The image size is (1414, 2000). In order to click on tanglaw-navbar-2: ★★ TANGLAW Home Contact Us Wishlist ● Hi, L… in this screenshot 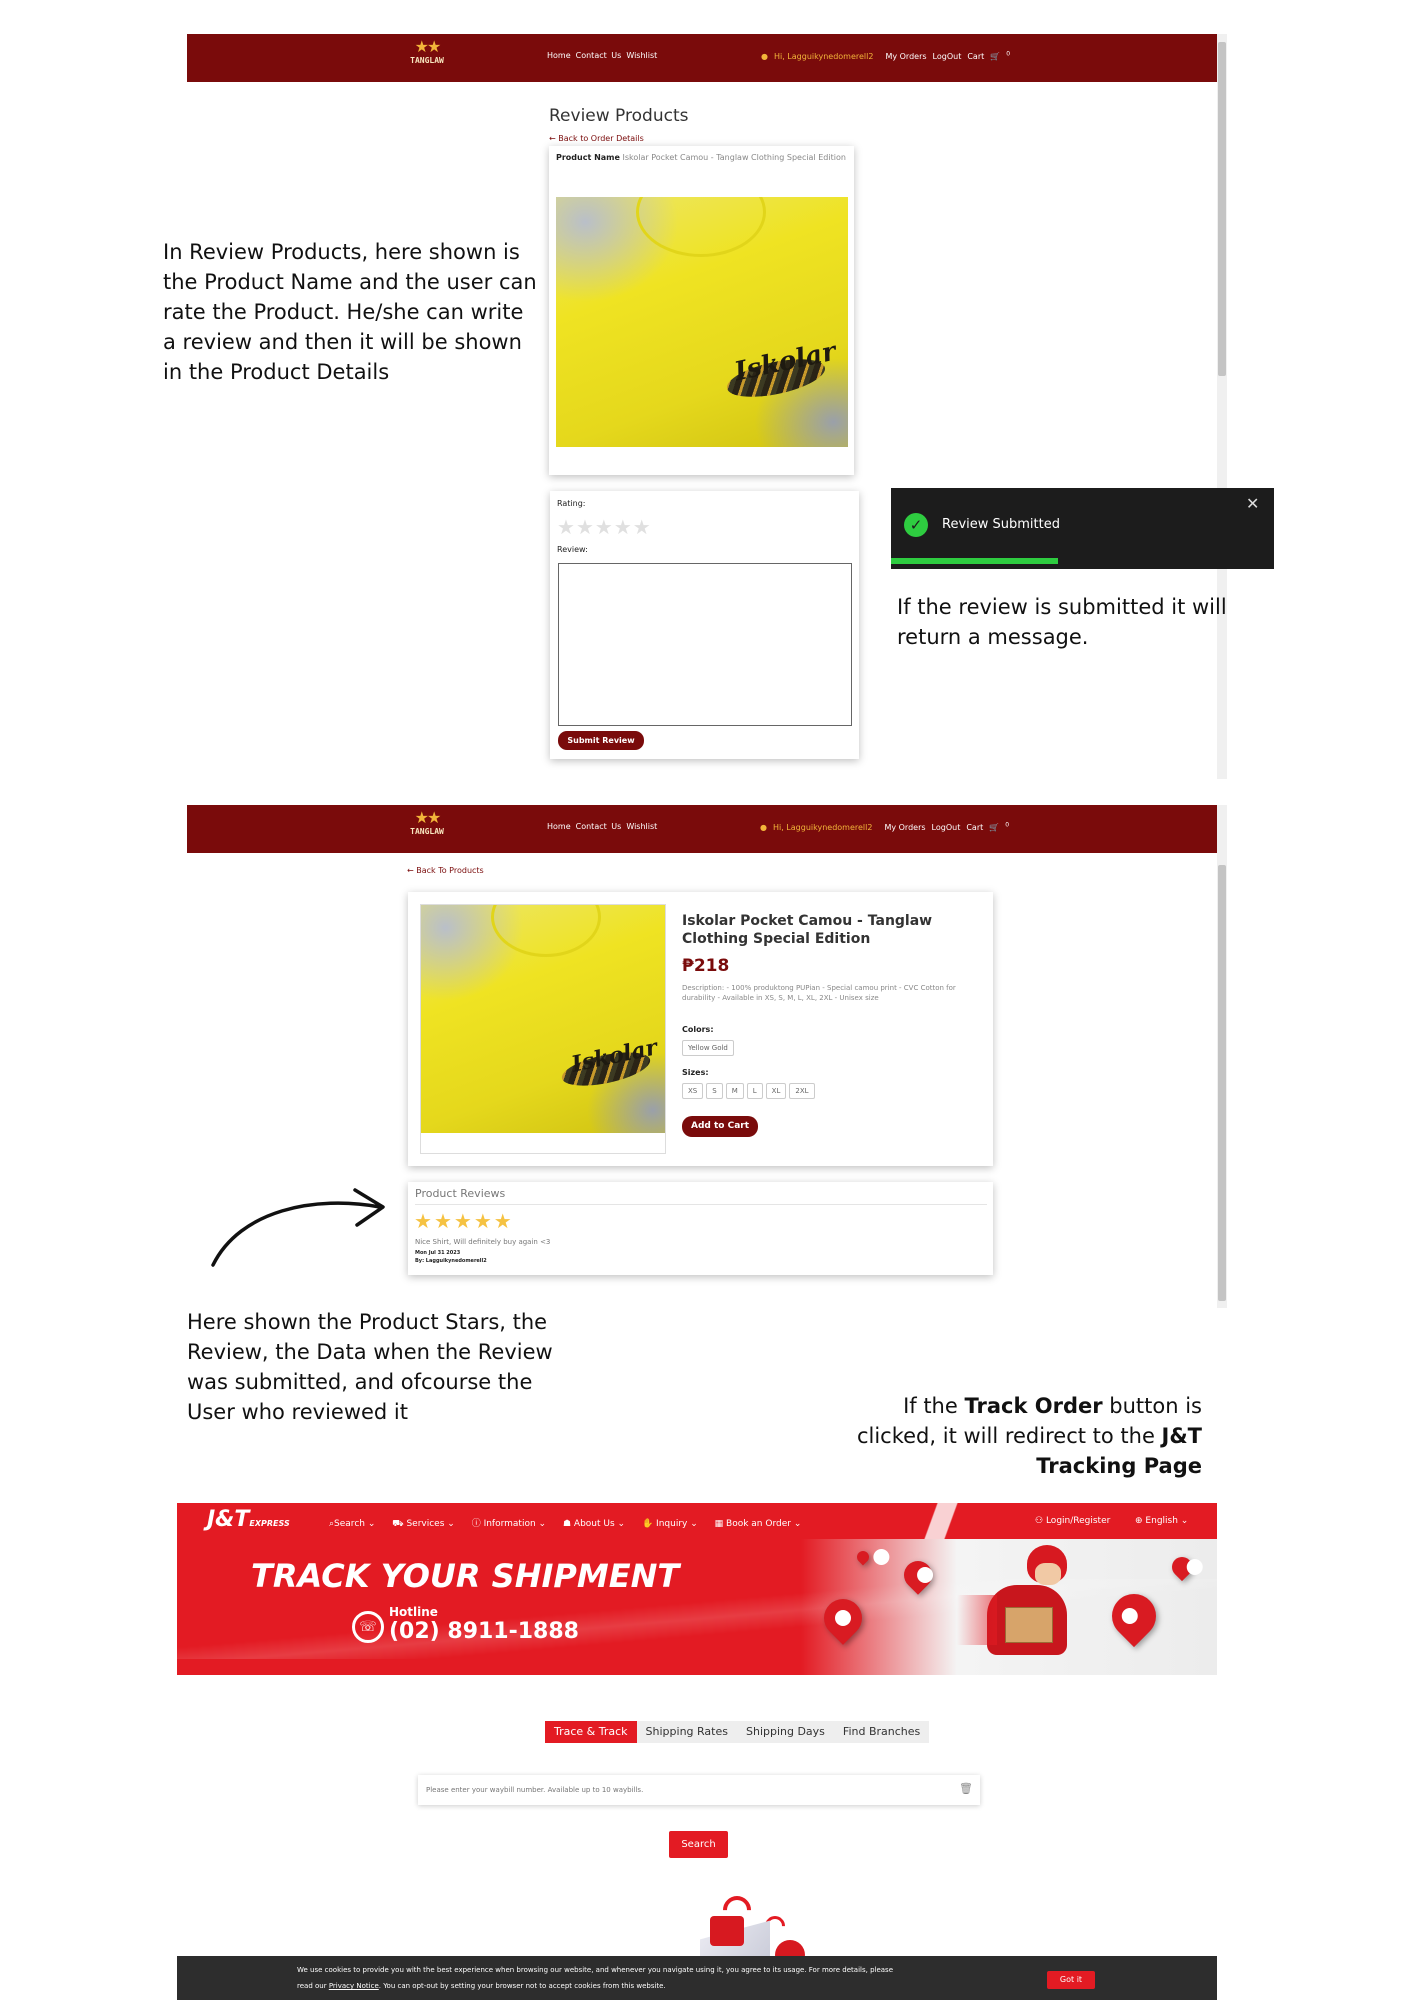, I will do `click(702, 829)`.